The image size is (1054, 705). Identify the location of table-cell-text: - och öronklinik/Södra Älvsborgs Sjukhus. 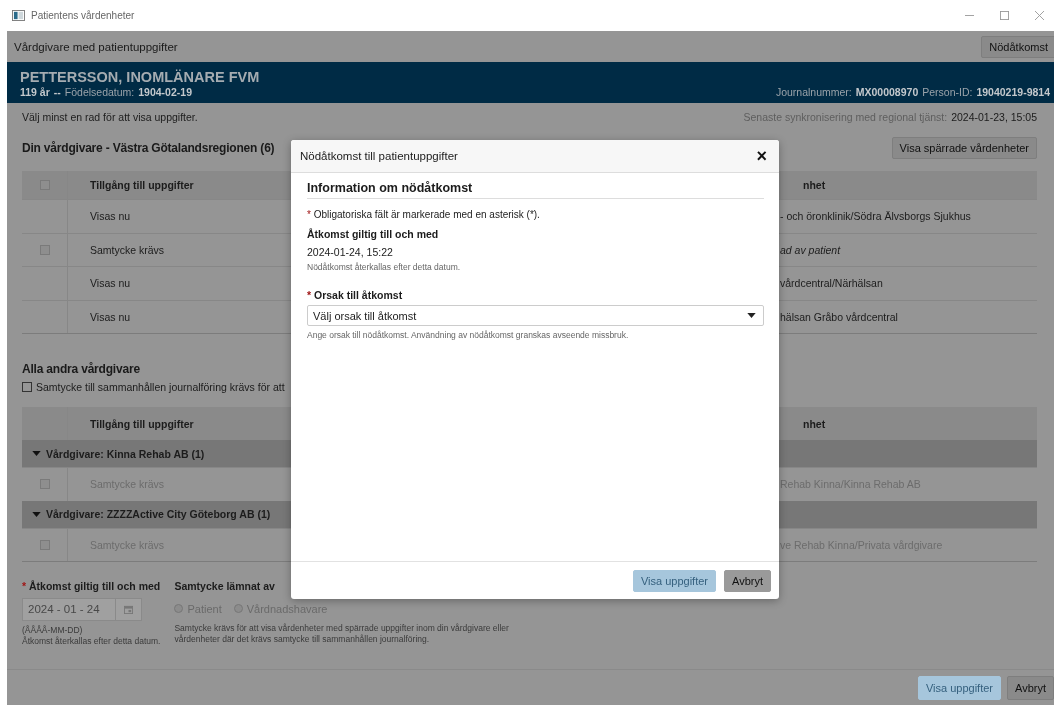
(876, 217).